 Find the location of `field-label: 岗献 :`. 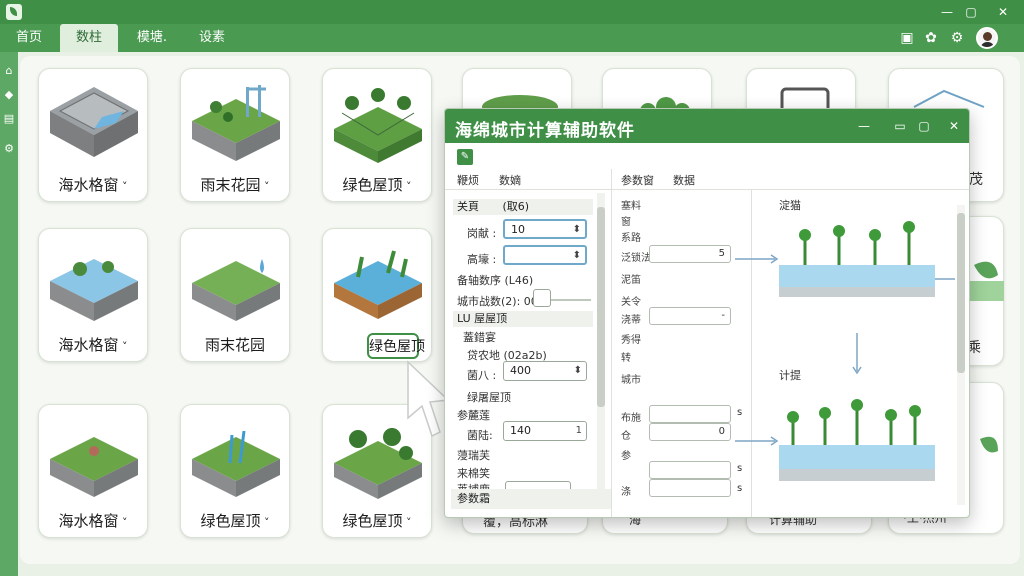

field-label: 岗献 : is located at coordinates (482, 233).